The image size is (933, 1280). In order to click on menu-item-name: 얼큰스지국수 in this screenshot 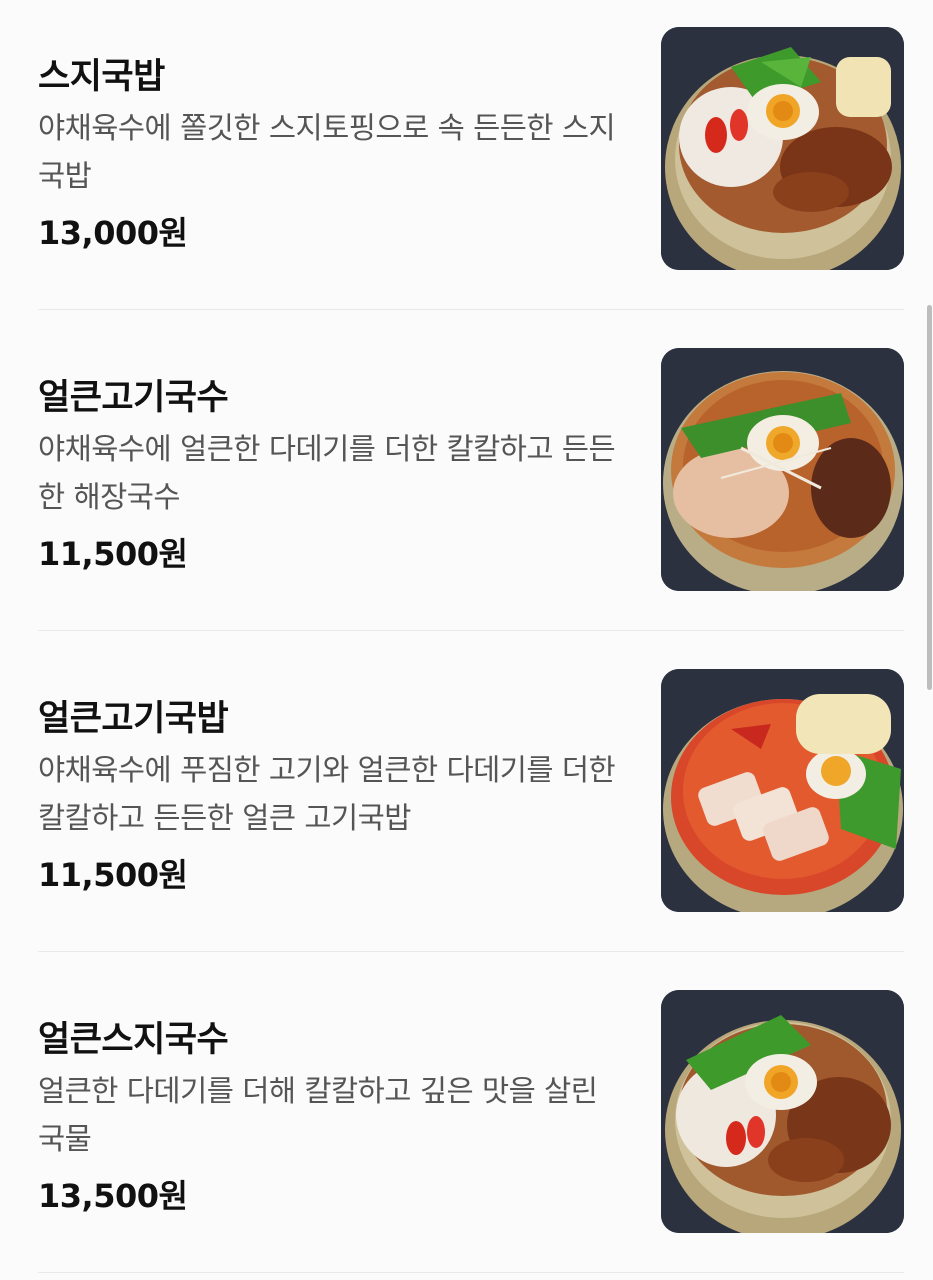, I will do `click(133, 1040)`.